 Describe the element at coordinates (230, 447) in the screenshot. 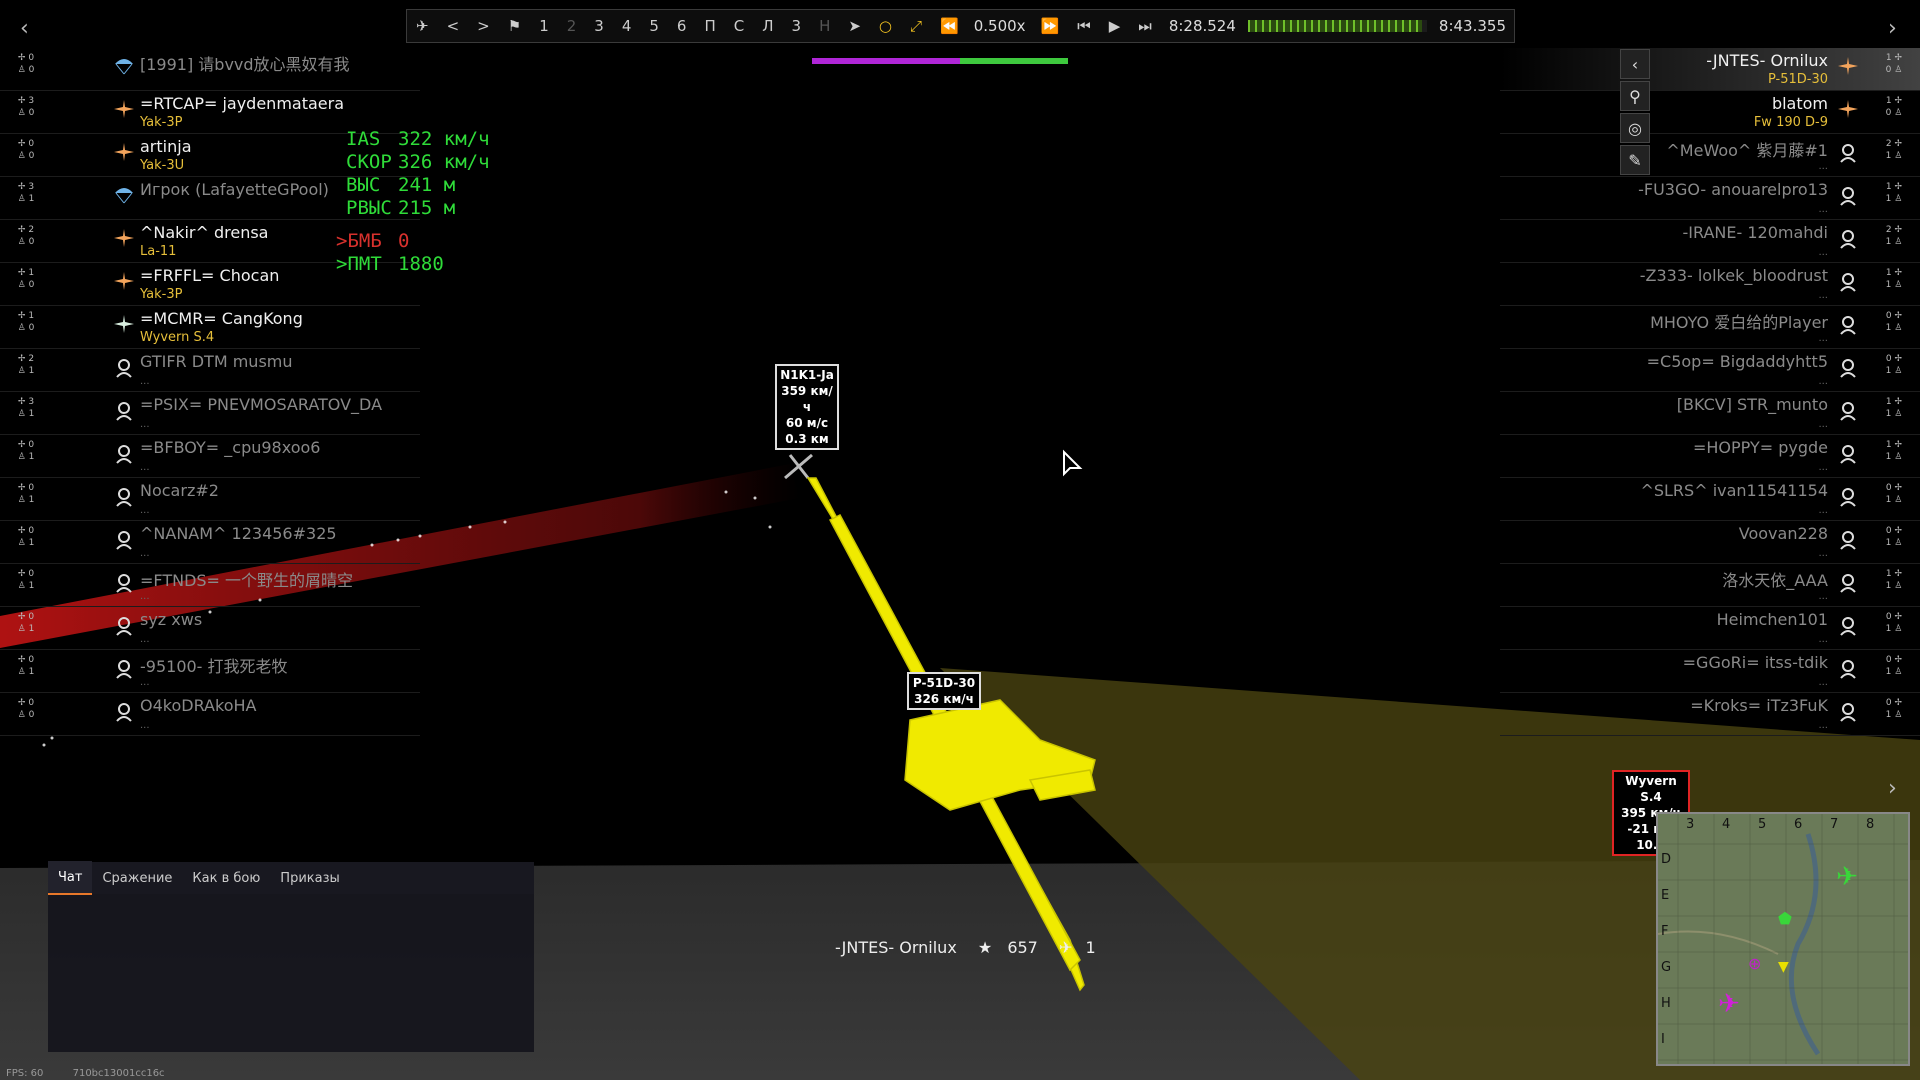

I see `player-name: =BFBOY= _cpu98xoo6` at that location.